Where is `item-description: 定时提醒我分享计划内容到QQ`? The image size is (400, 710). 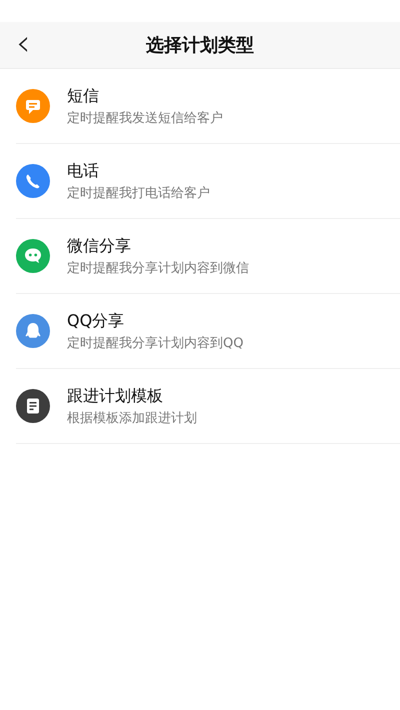 item-description: 定时提醒我分享计划内容到QQ is located at coordinates (155, 343).